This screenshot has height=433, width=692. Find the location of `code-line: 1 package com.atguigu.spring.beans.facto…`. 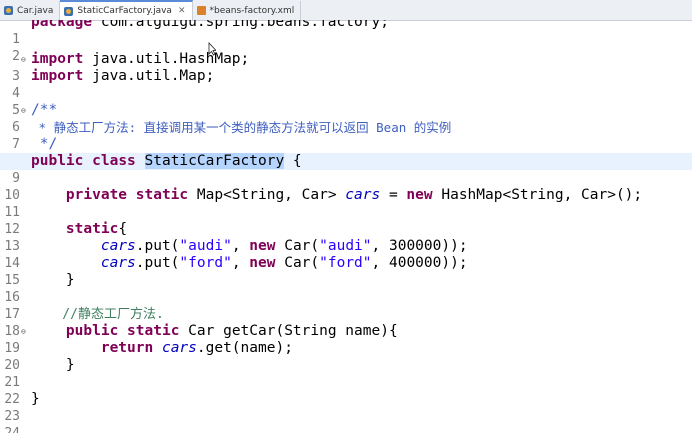

code-line: 1 package com.atguigu.spring.beans.facto… is located at coordinates (346, 33).